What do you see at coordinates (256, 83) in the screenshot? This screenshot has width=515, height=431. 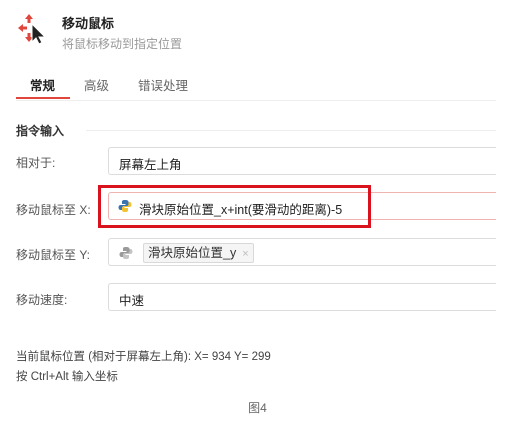 I see `tab-bar: 常规 高级 错误处理` at bounding box center [256, 83].